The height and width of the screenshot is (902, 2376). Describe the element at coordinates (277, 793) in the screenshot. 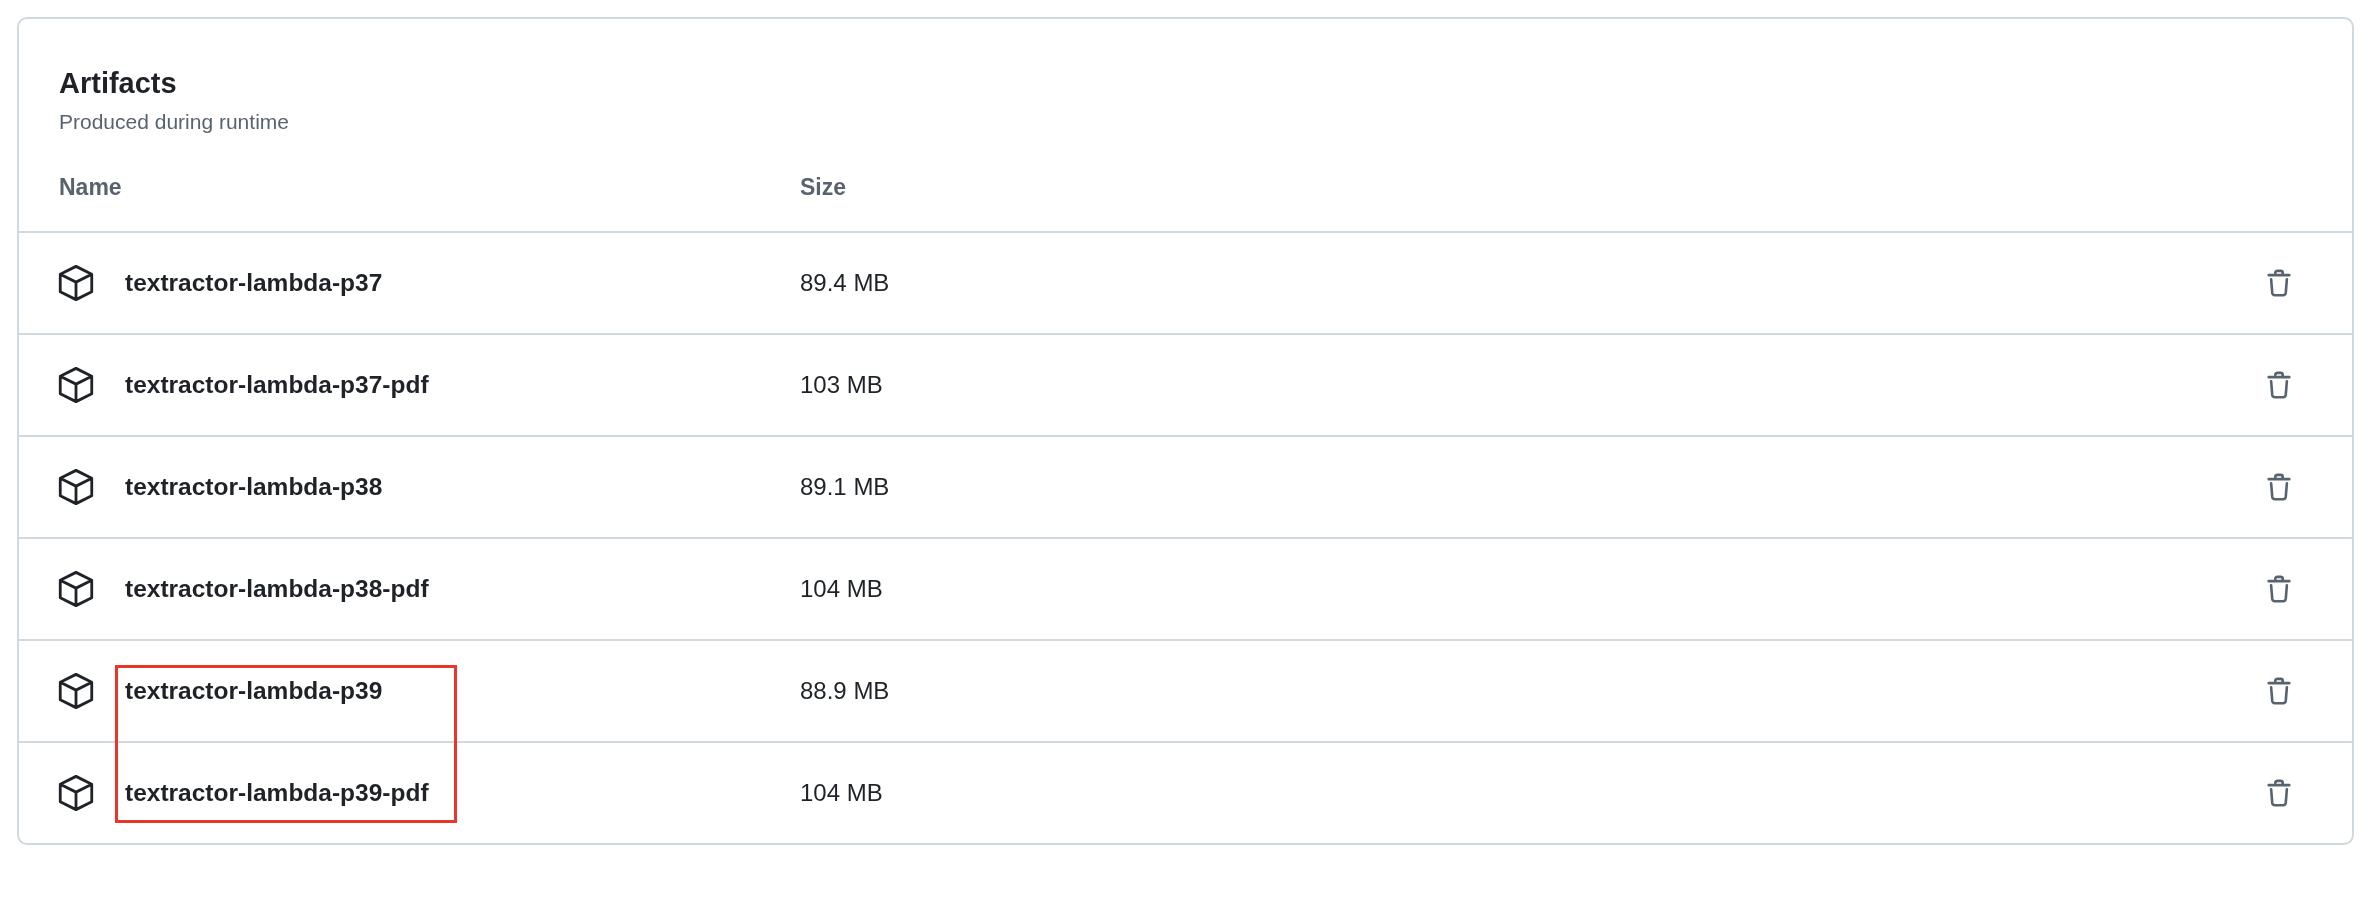

I see `artifact-link: textractor-lambda-p39-pdf` at that location.